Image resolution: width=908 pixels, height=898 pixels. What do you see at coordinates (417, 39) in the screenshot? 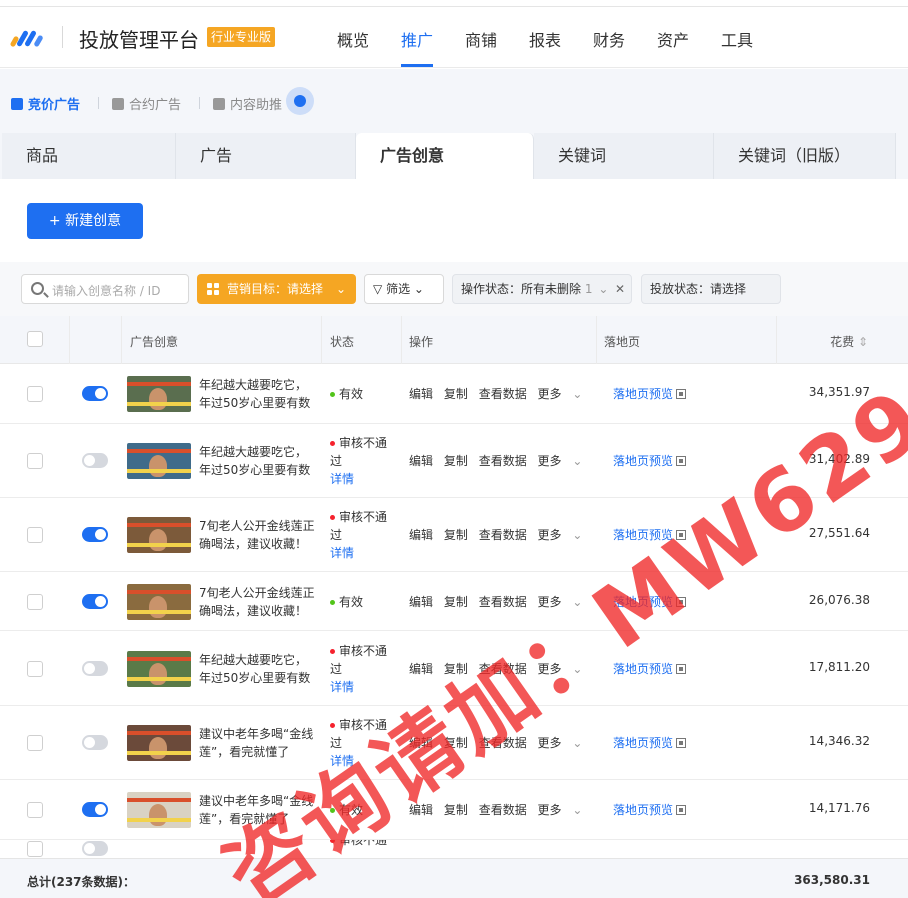
I see `nav-promotion: 推广` at bounding box center [417, 39].